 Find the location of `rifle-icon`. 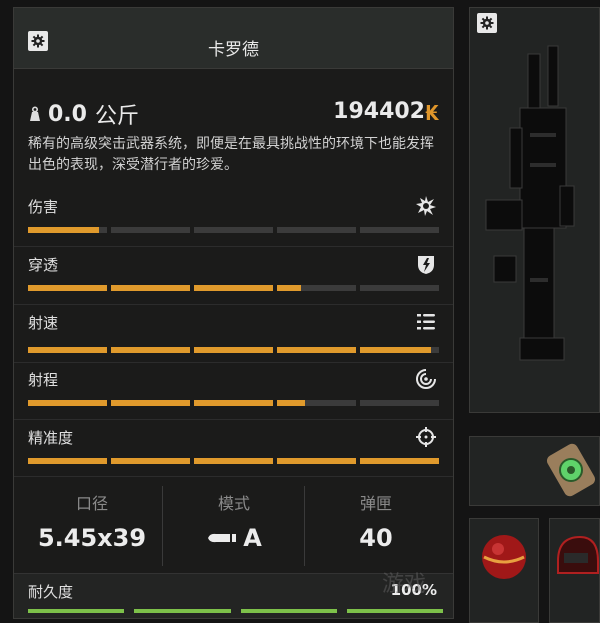

rifle-icon is located at coordinates (530, 203).